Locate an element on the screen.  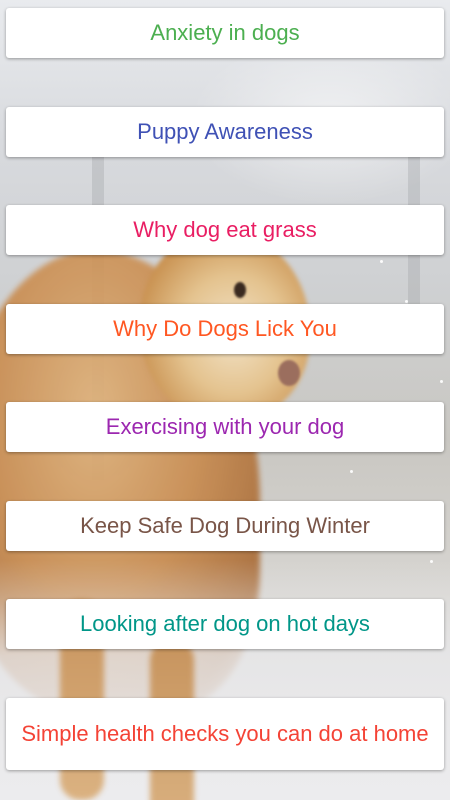
topic-button-exercising: Exercising with your dog is located at coordinates (225, 427).